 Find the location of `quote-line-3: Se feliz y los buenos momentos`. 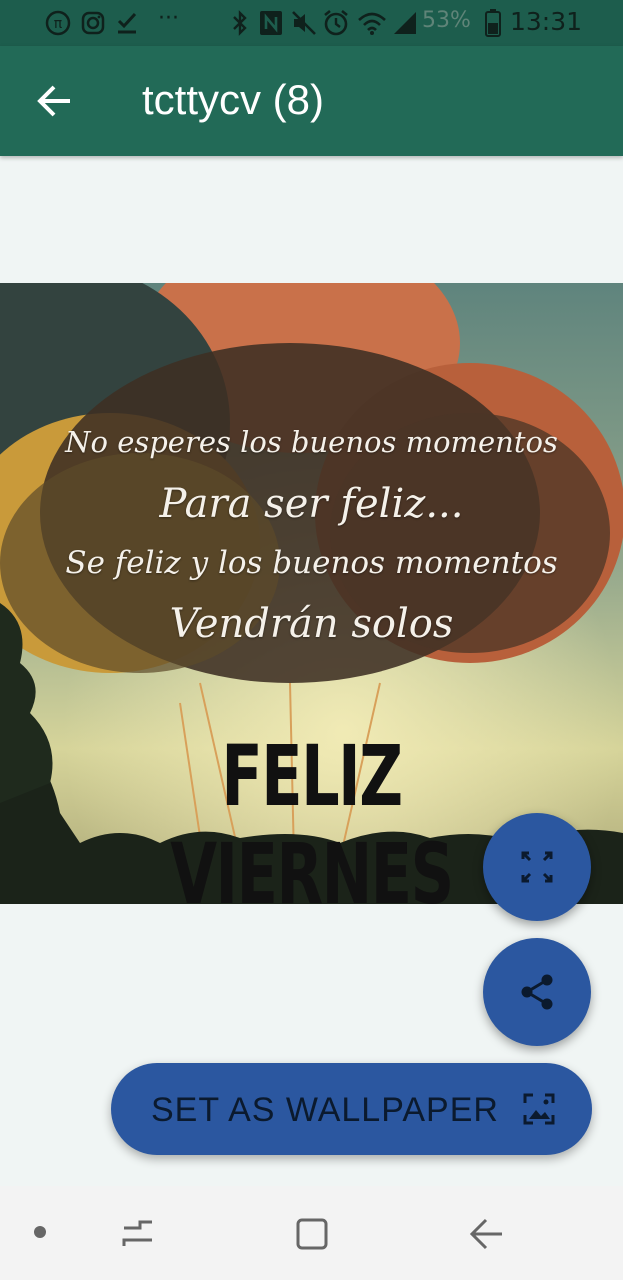

quote-line-3: Se feliz y los buenos momentos is located at coordinates (311, 563).